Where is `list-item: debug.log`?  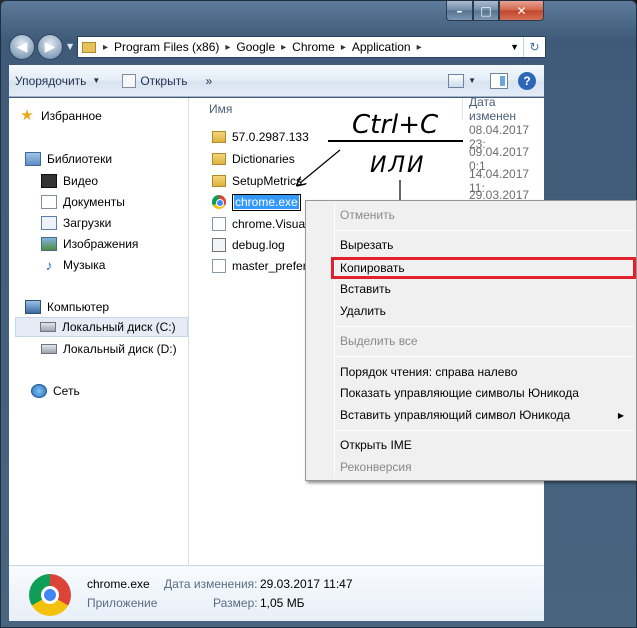 list-item: debug.log is located at coordinates (248, 245).